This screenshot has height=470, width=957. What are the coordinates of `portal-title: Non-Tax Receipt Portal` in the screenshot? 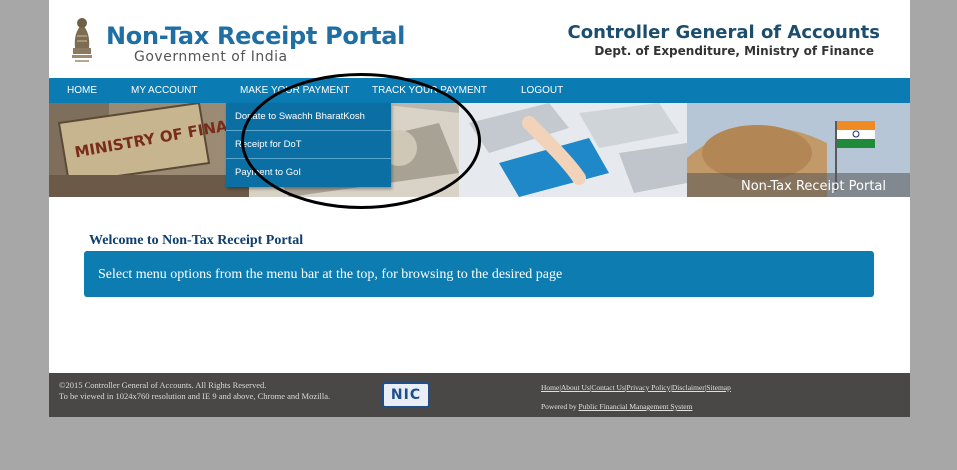 It's located at (256, 36).